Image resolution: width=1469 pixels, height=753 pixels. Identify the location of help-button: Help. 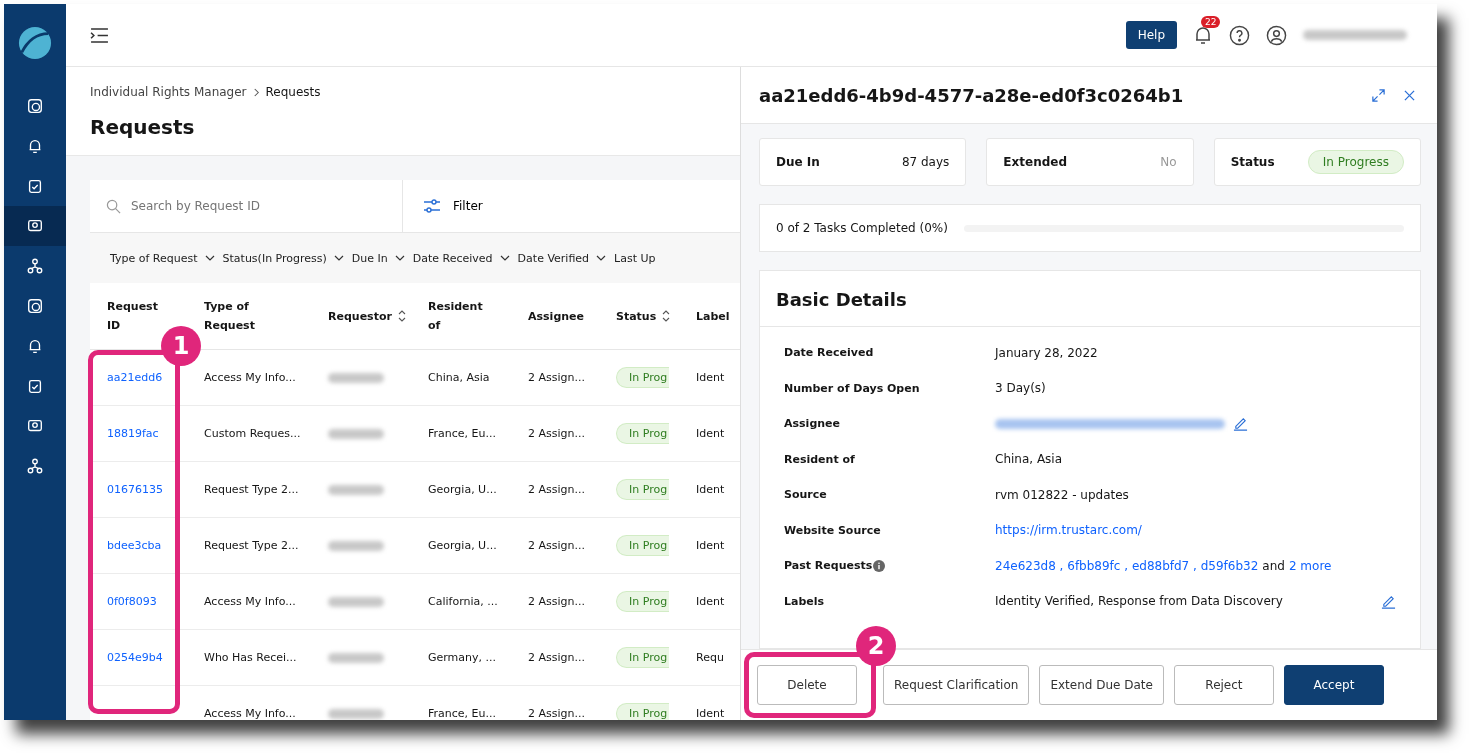
(1151, 35).